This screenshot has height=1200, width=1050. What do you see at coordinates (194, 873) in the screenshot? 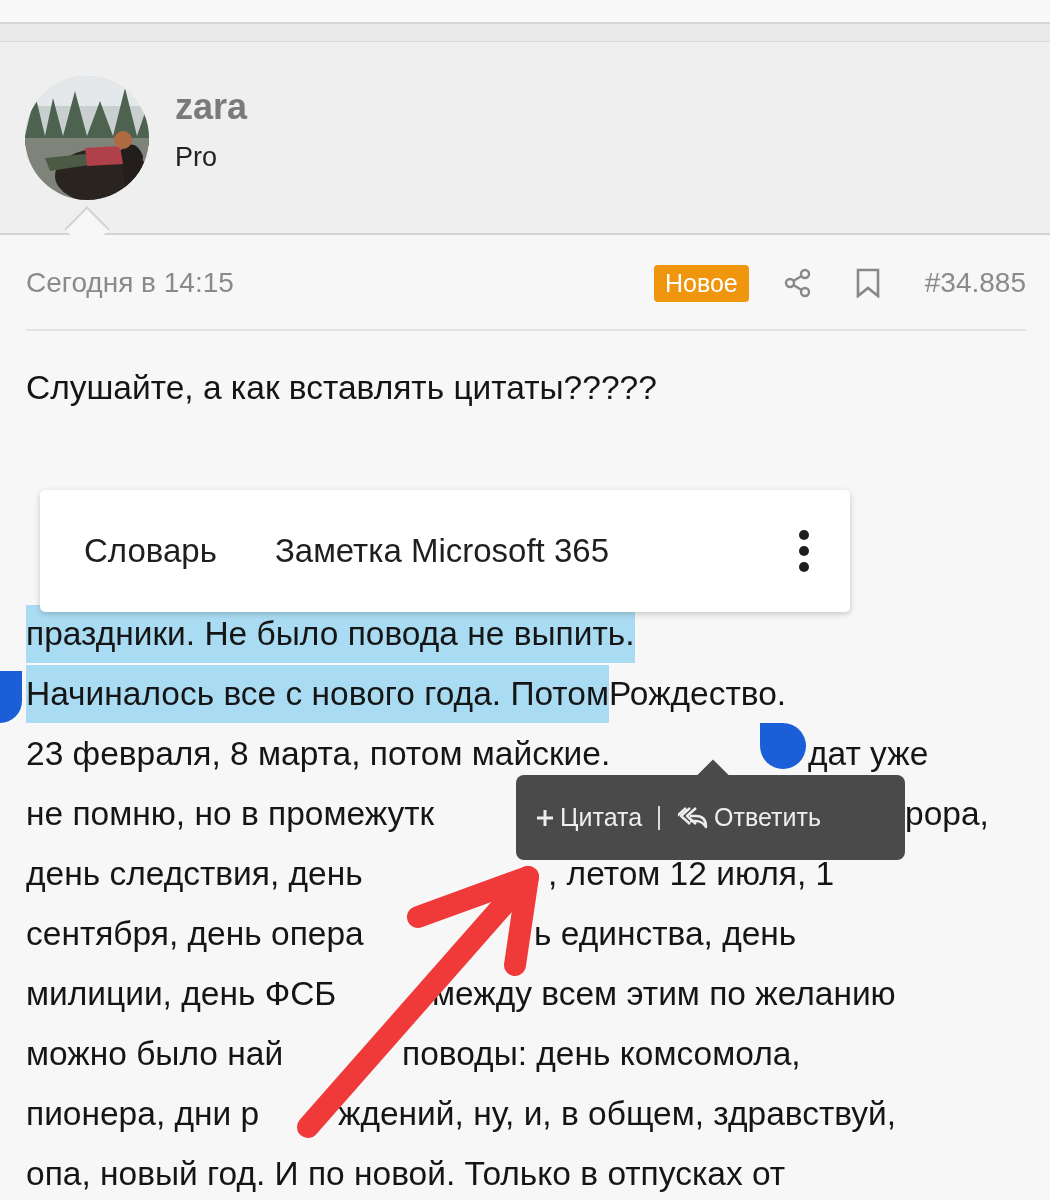
I see `post-text: день следствия, день` at bounding box center [194, 873].